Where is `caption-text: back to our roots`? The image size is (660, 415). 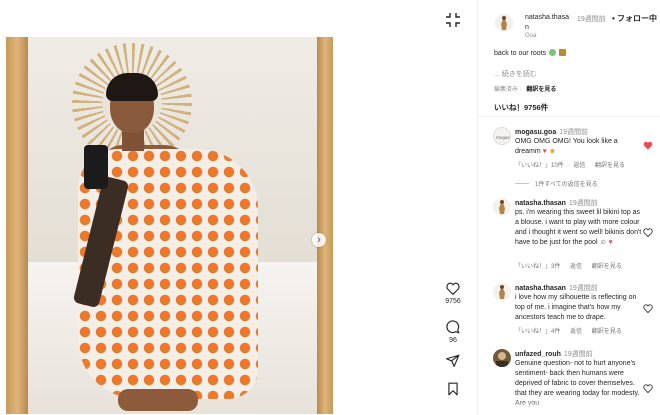
caption-text: back to our roots is located at coordinates (520, 53).